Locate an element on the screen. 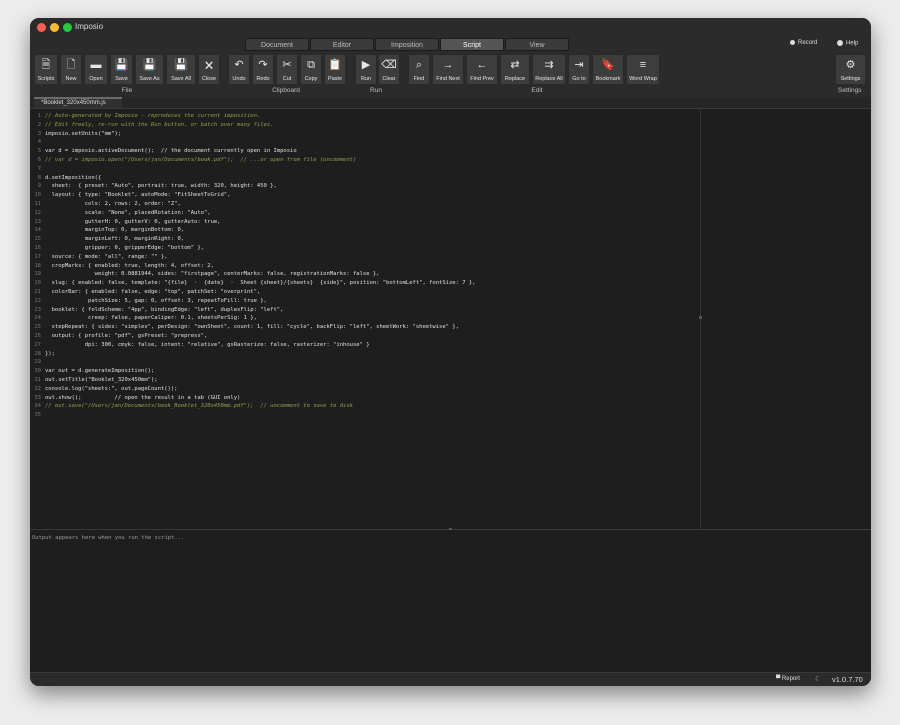  toolbar-button-label: Word Wrap is located at coordinates (643, 79).